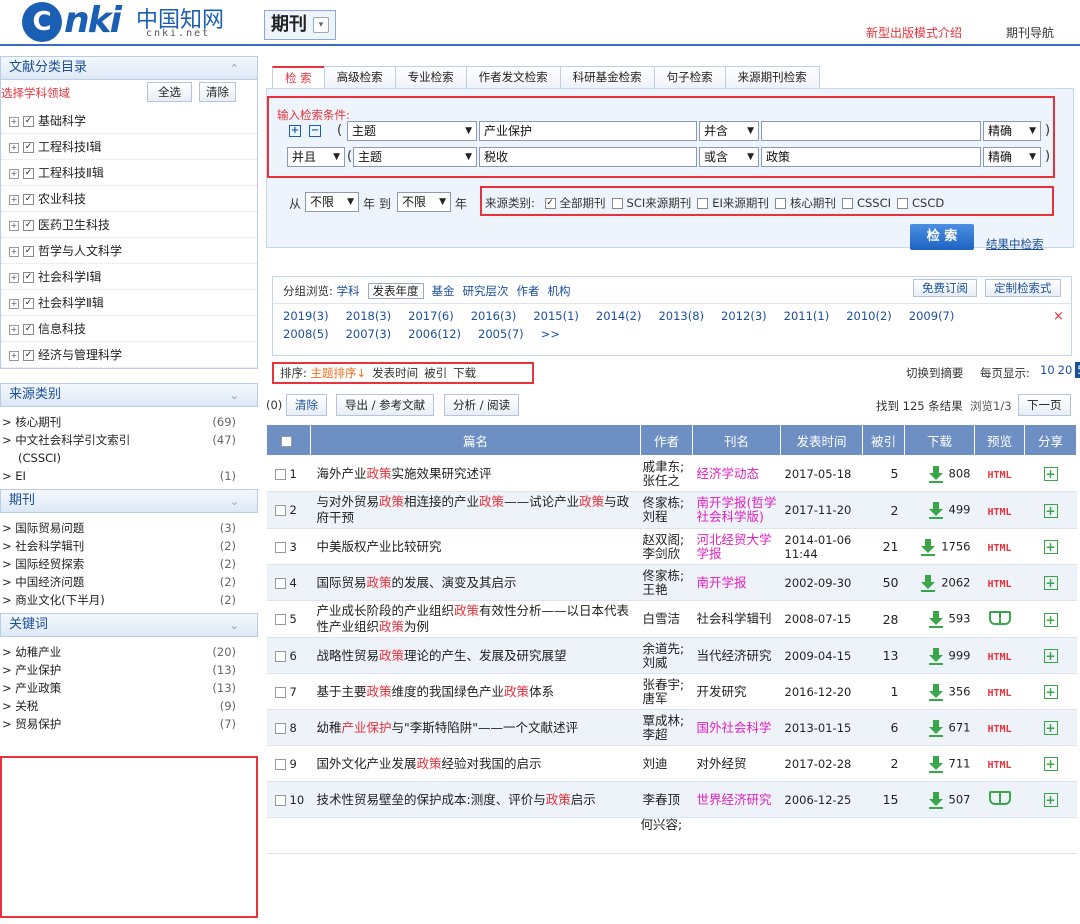 The image size is (1080, 924). I want to click on catalog-header: 文献分类目录 ⌃, so click(129, 68).